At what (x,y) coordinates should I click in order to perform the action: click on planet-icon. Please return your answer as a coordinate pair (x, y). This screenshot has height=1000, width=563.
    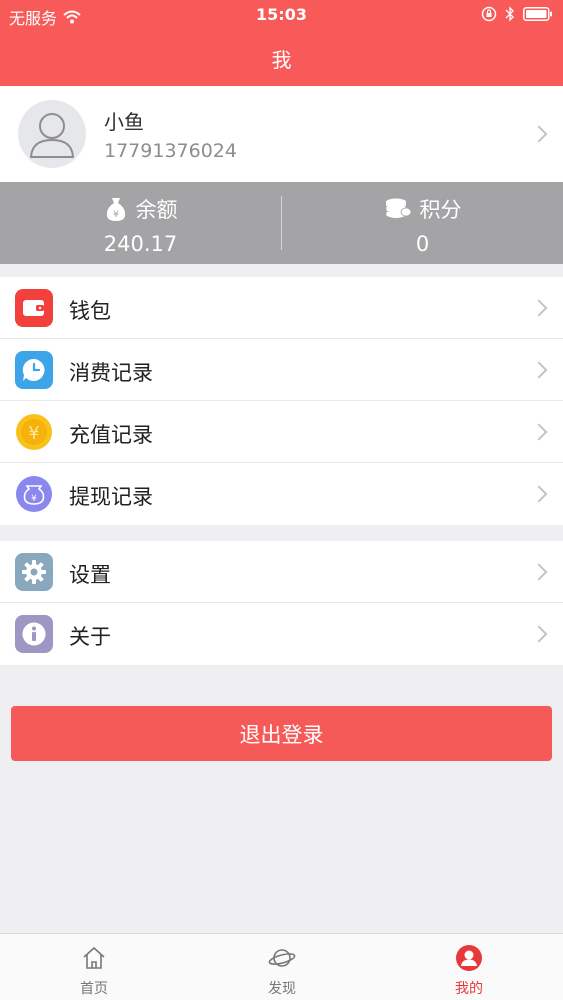
    Looking at the image, I should click on (282, 958).